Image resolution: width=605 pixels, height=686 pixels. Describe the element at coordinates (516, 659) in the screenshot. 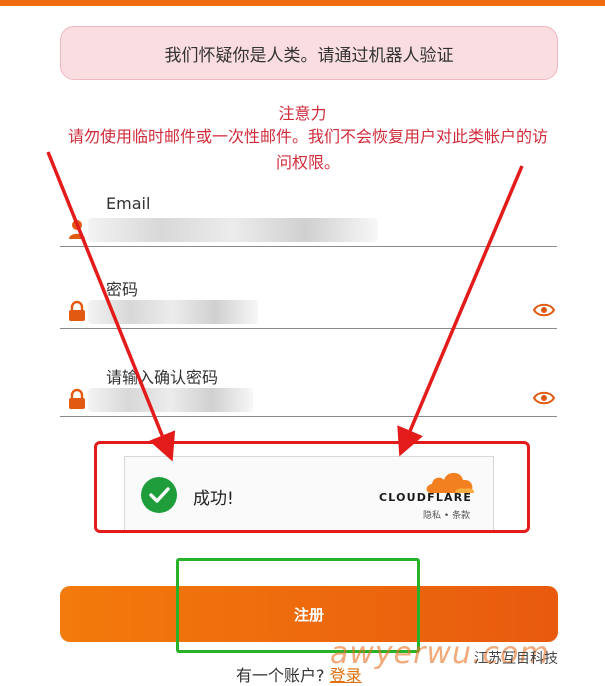

I see `watermark-brand: 江苏互目科技` at that location.